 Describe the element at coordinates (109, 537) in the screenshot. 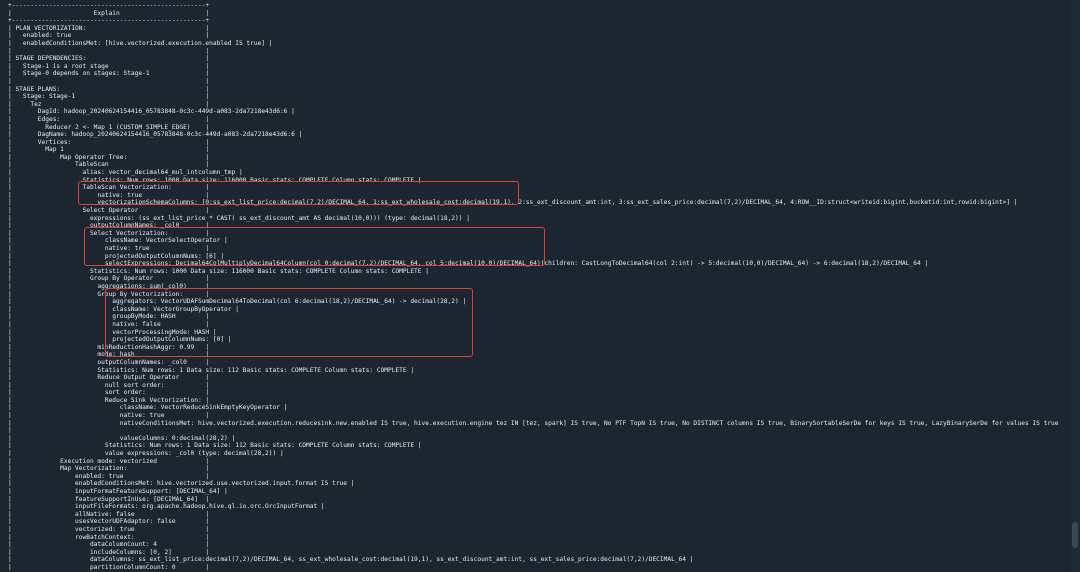

I see `output-line: | rowBatchContext: |` at that location.